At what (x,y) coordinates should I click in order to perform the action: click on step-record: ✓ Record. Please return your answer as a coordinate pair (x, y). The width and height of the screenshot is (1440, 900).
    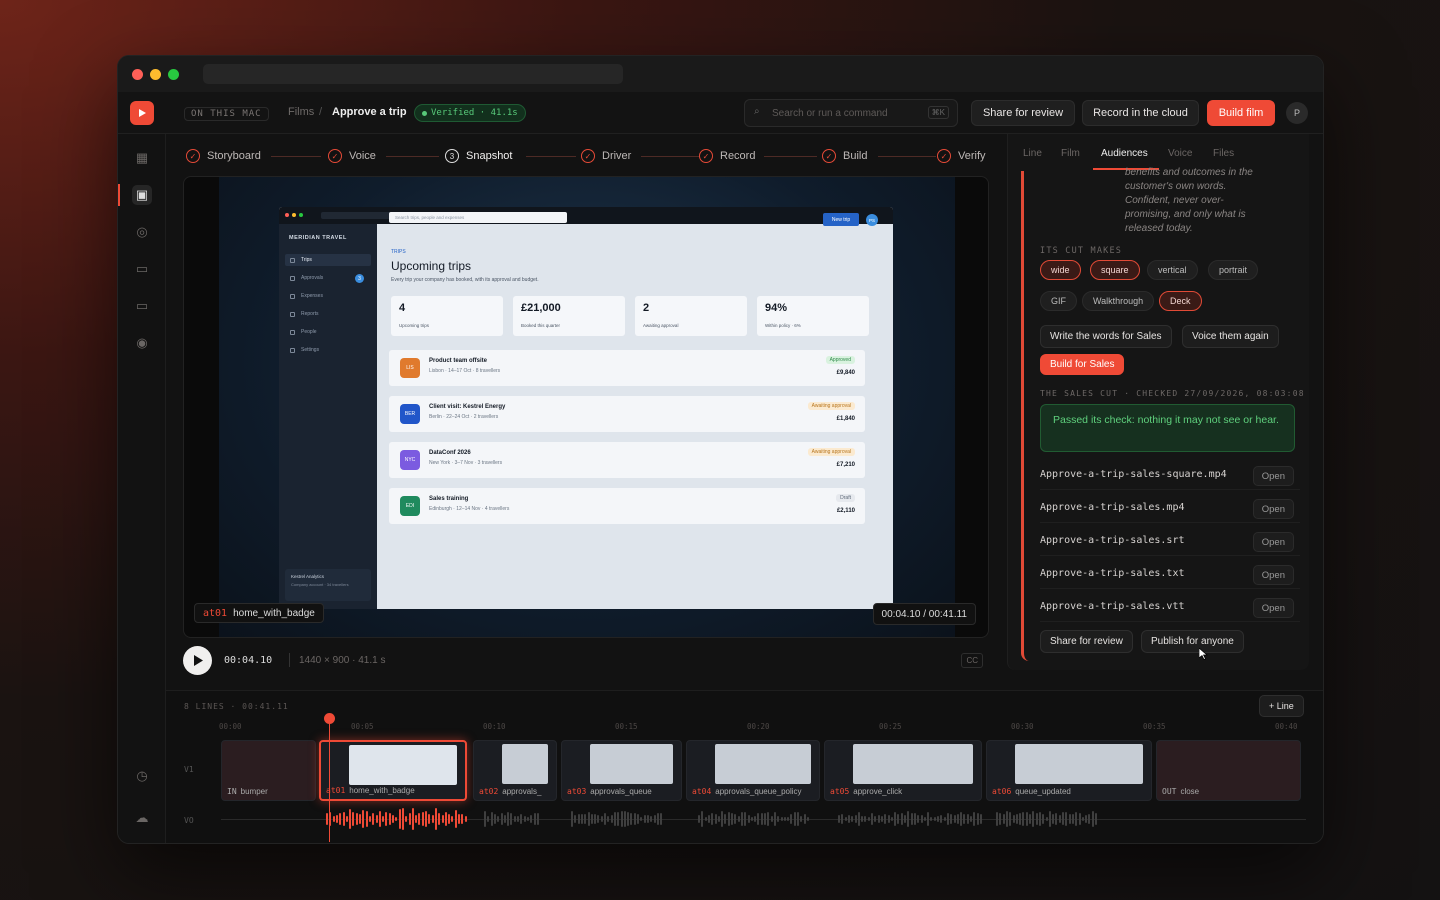
    Looking at the image, I should click on (727, 156).